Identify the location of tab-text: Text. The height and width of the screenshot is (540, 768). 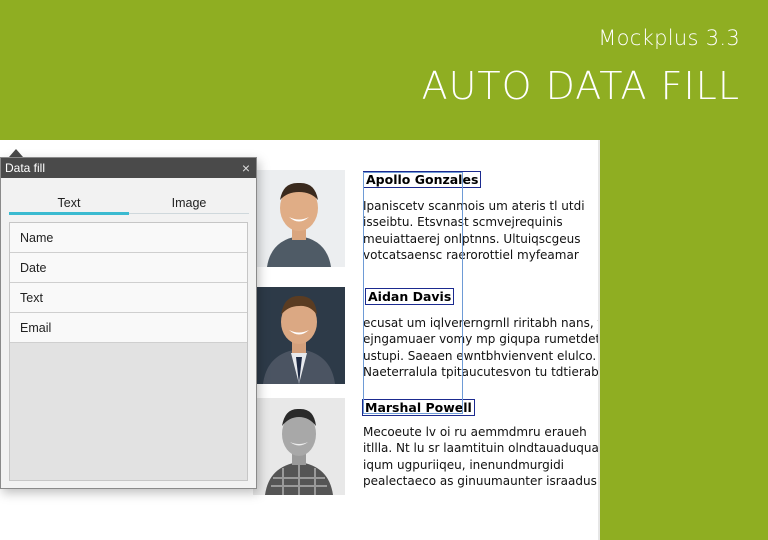
(69, 203).